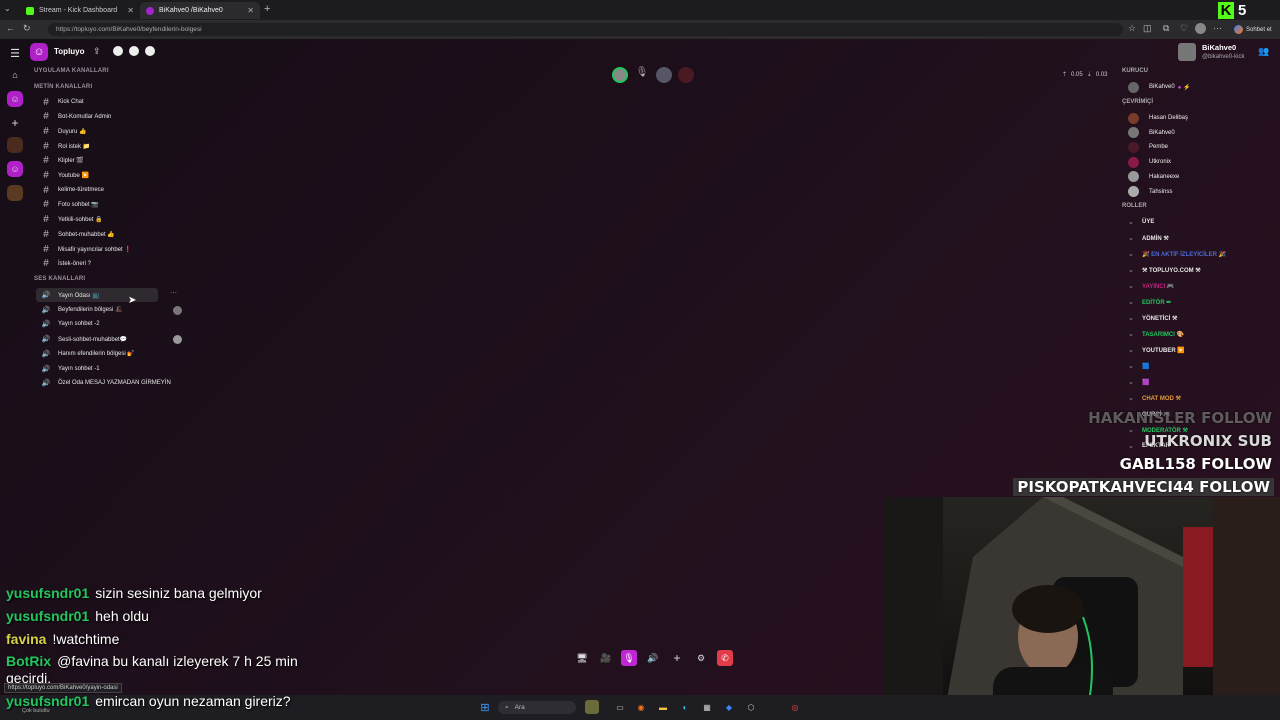  I want to click on role-item: ⌄ CHAT MOD ⚒, so click(1154, 398).